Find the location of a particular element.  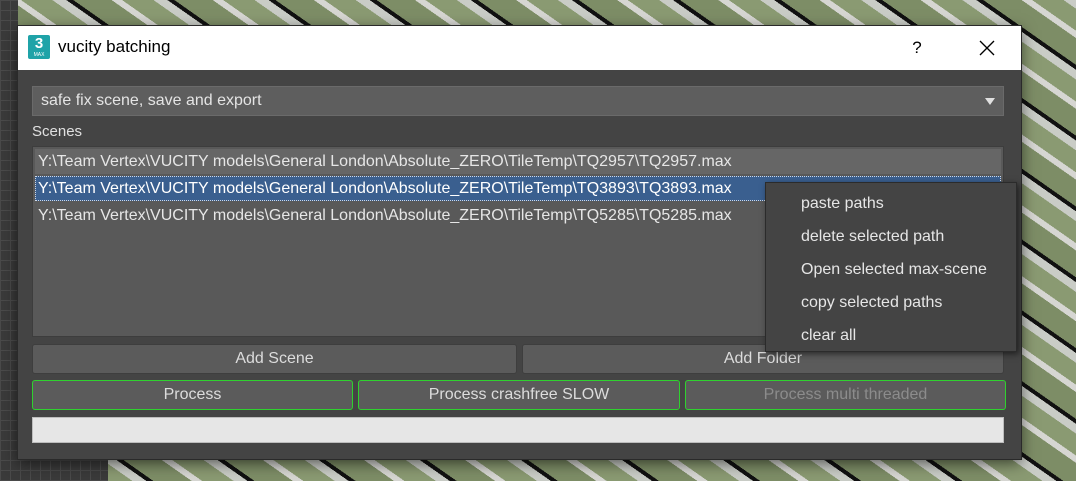

chevron-down-icon is located at coordinates (990, 101).